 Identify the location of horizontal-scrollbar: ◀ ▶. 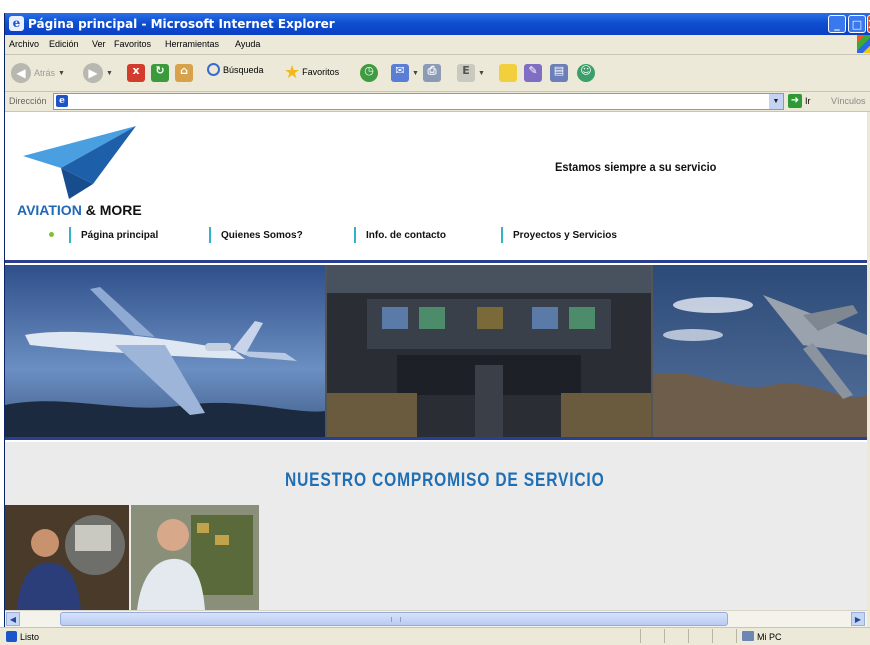
(436, 618).